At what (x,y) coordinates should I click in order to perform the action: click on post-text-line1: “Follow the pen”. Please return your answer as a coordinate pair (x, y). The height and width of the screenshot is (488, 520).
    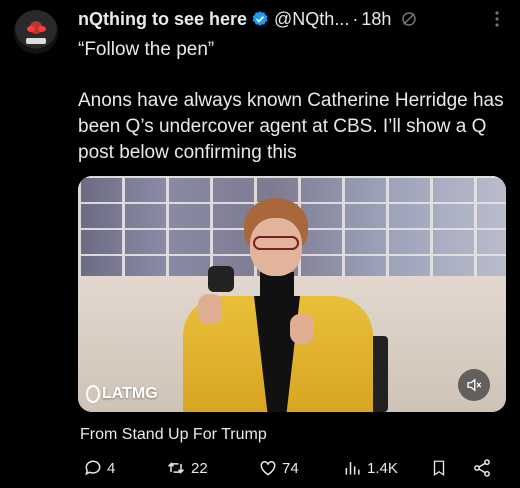
    Looking at the image, I should click on (146, 49).